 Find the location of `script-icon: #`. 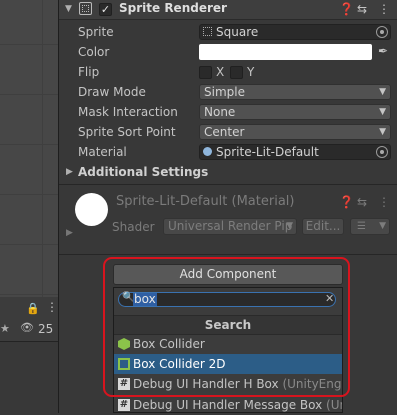

script-icon: # is located at coordinates (124, 405).